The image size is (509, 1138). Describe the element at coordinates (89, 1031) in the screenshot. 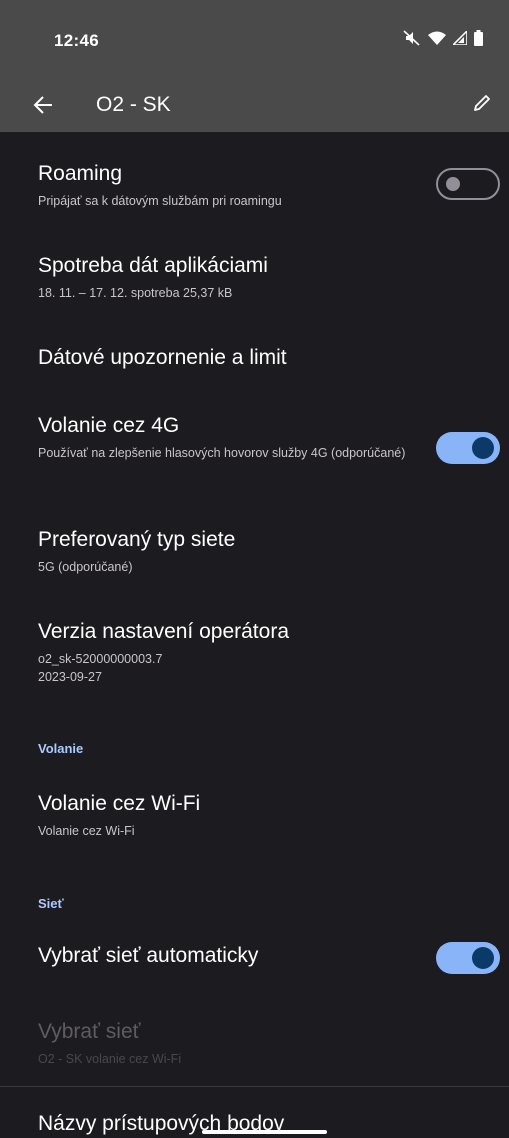

I see `setting-title: Vybrať sieť` at that location.